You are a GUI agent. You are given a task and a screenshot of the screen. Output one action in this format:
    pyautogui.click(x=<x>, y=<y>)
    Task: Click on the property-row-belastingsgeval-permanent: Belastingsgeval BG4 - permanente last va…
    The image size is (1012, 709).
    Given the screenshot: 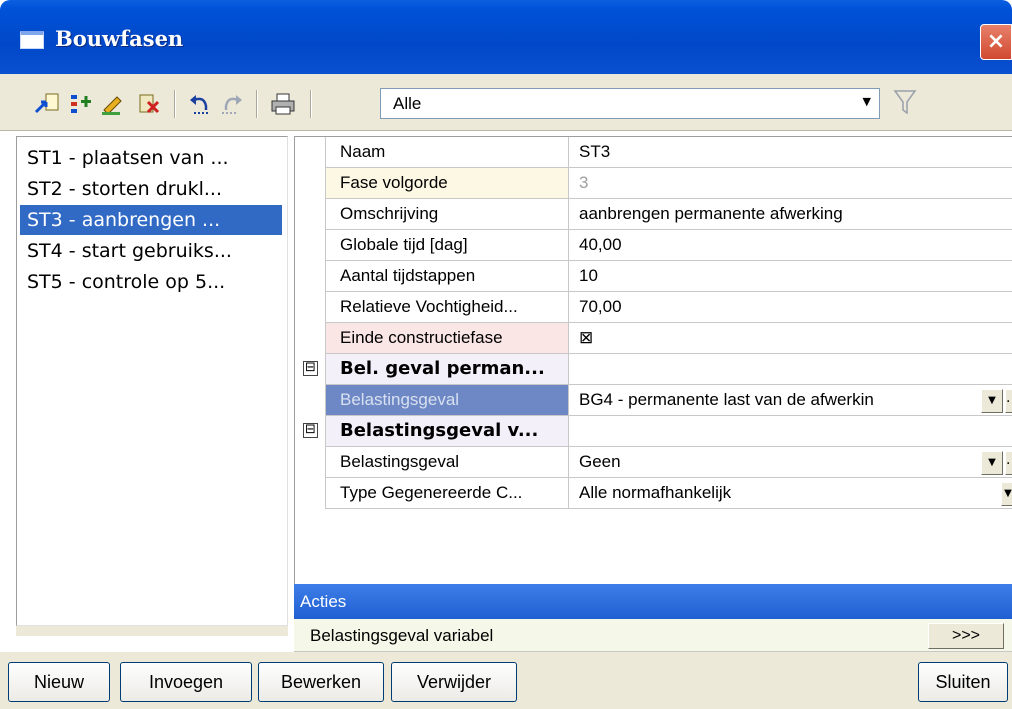 What is the action you would take?
    pyautogui.click(x=668, y=400)
    